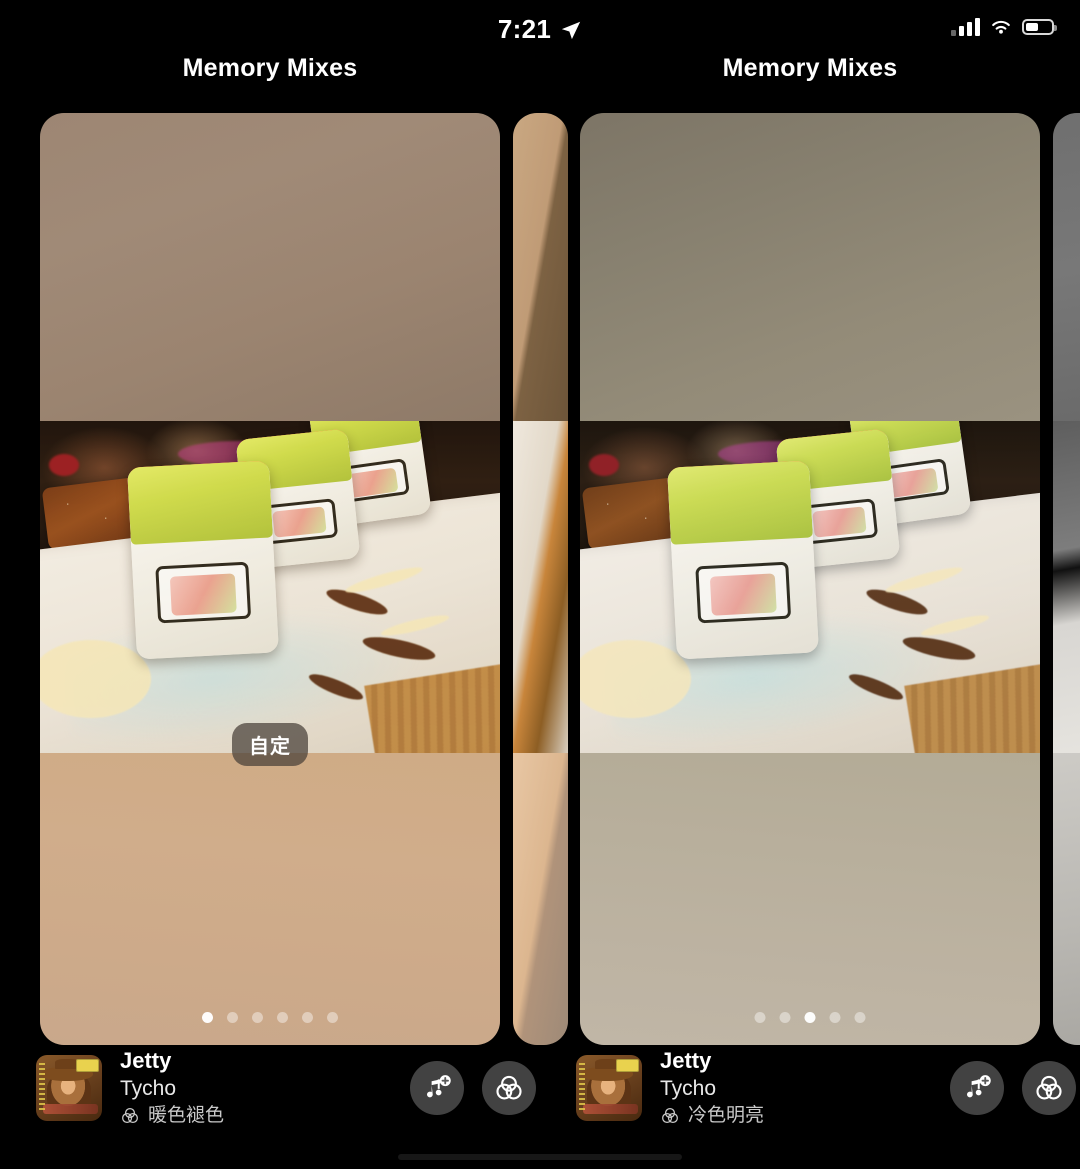 The image size is (1080, 1169). I want to click on memory-card-peek-middle, so click(540, 579).